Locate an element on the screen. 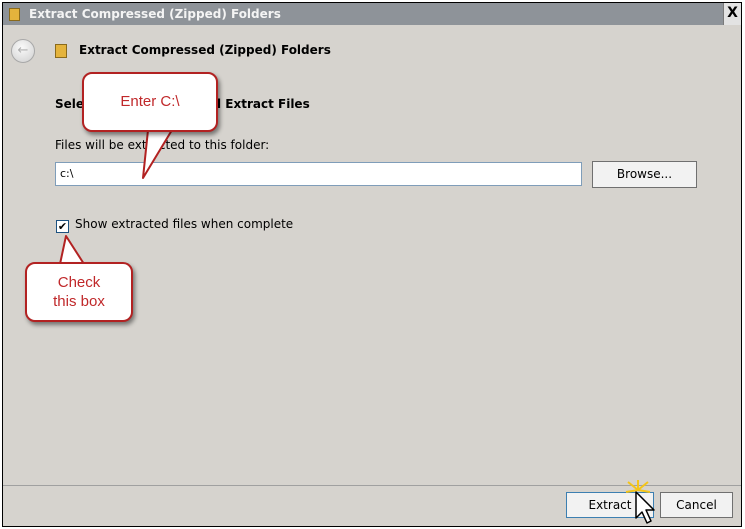  back-button: ← is located at coordinates (23, 51).